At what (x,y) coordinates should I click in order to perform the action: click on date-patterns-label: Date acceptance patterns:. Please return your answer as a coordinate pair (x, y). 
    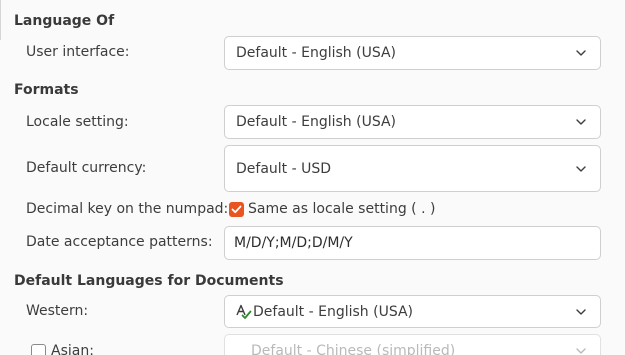
    Looking at the image, I should click on (119, 242).